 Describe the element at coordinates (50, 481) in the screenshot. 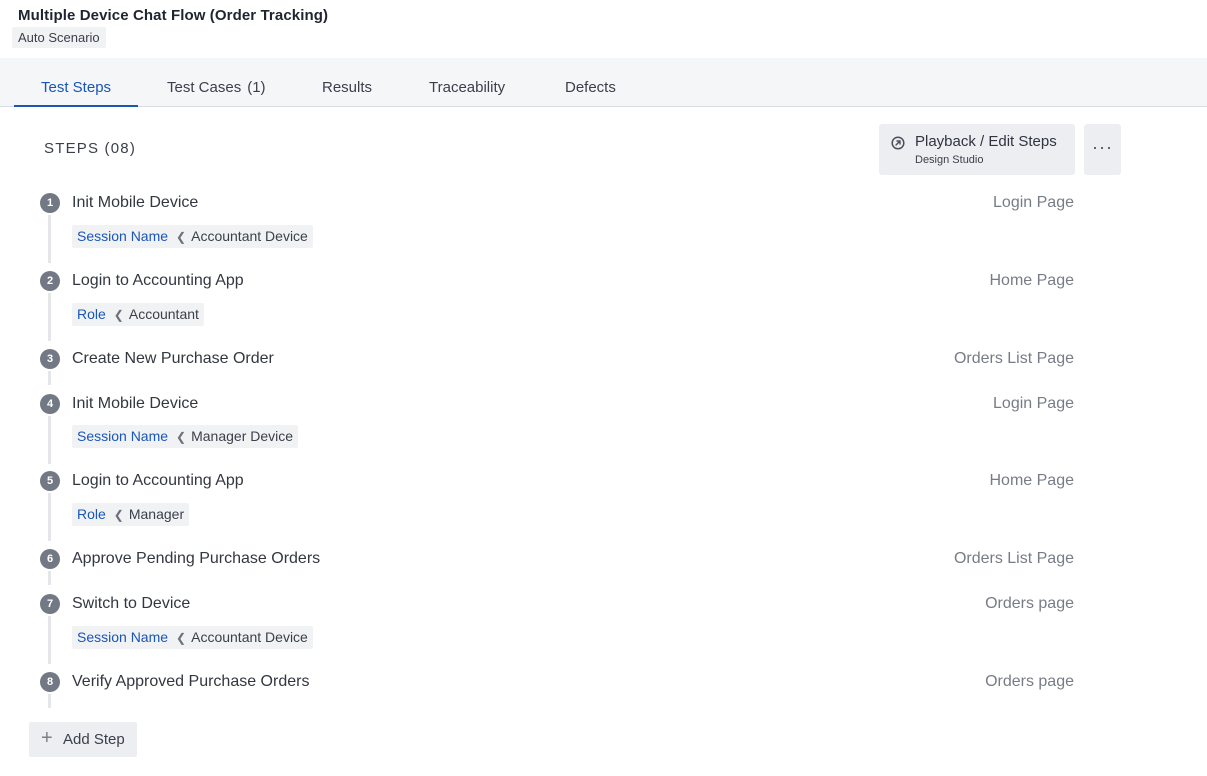

I see `step-number-badge: 5` at that location.